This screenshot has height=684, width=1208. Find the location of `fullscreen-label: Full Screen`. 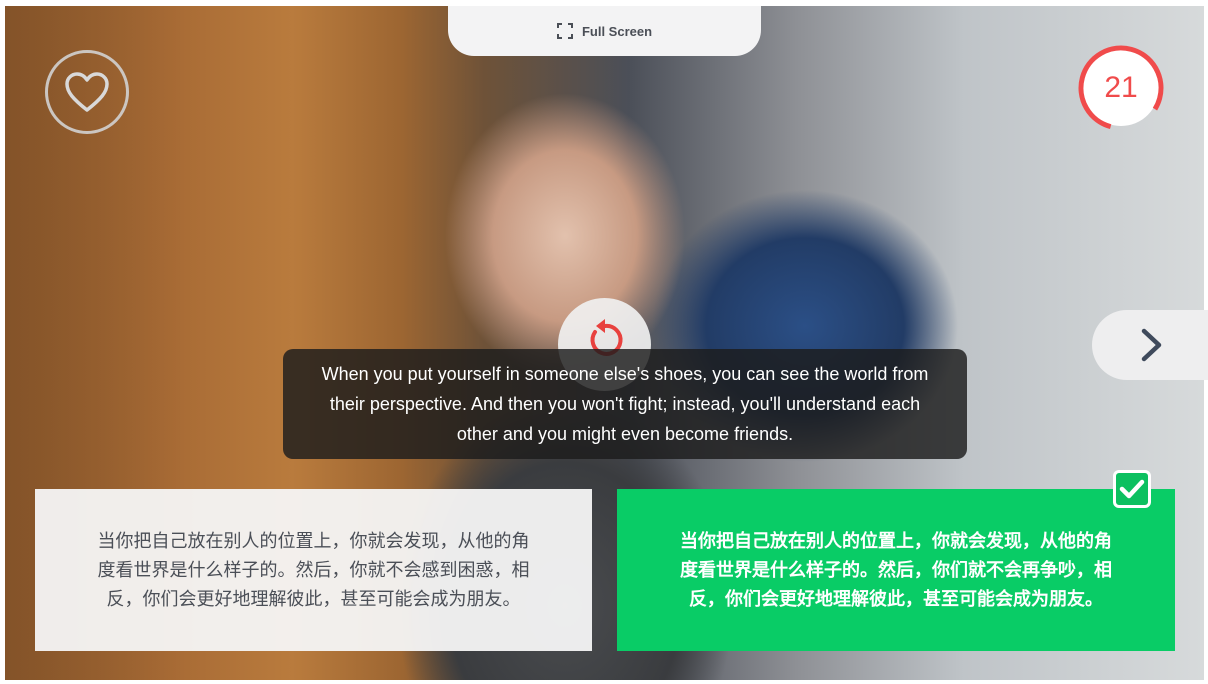

fullscreen-label: Full Screen is located at coordinates (617, 31).